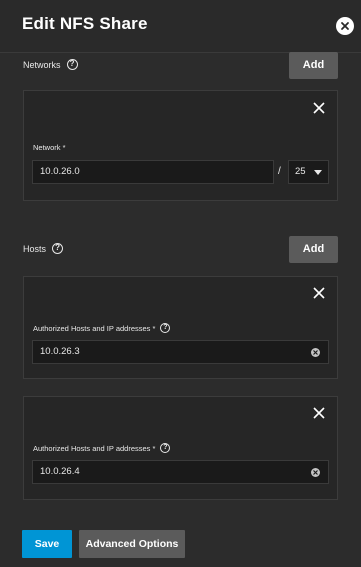 This screenshot has width=361, height=567. I want to click on remove-network-icon, so click(319, 108).